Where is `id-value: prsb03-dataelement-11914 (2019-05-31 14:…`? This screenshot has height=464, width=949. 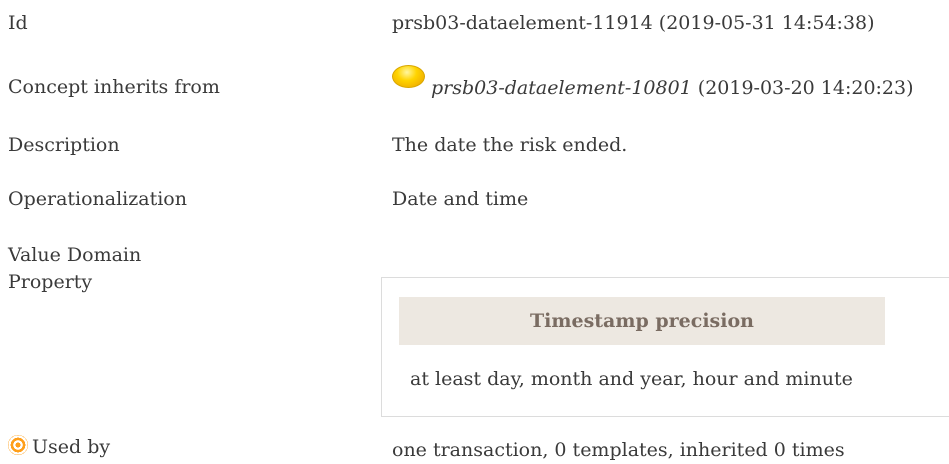 id-value: prsb03-dataelement-11914 (2019-05-31 14:… is located at coordinates (633, 23).